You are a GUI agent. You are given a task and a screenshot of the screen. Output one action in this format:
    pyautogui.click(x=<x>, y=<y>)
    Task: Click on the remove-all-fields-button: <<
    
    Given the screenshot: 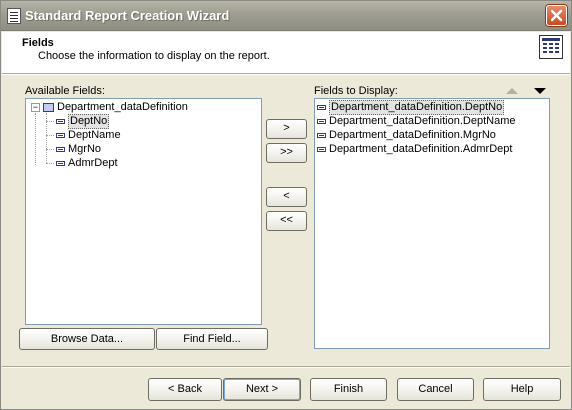 What is the action you would take?
    pyautogui.click(x=286, y=221)
    